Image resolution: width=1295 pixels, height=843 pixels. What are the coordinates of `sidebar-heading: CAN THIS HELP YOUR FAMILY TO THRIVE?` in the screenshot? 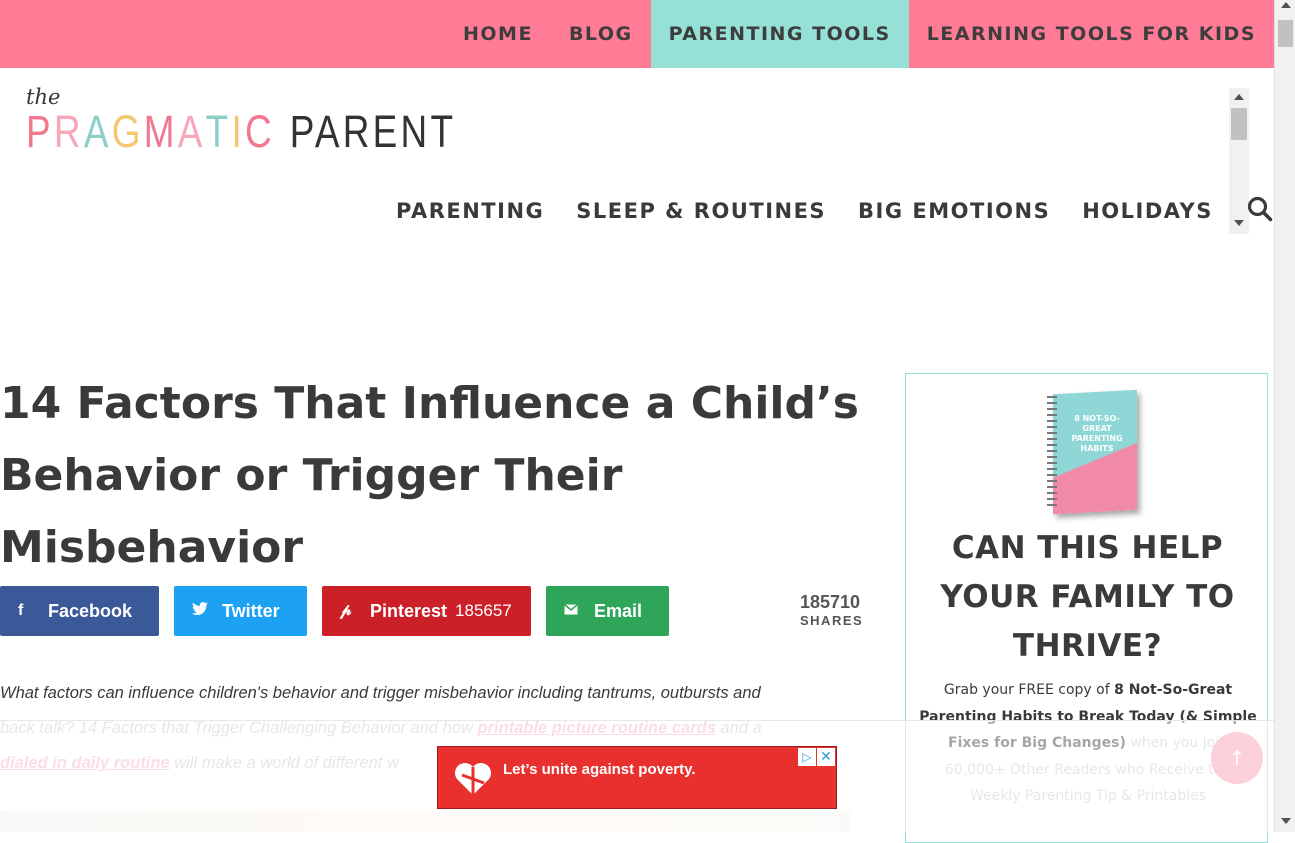 It's located at (1087, 597).